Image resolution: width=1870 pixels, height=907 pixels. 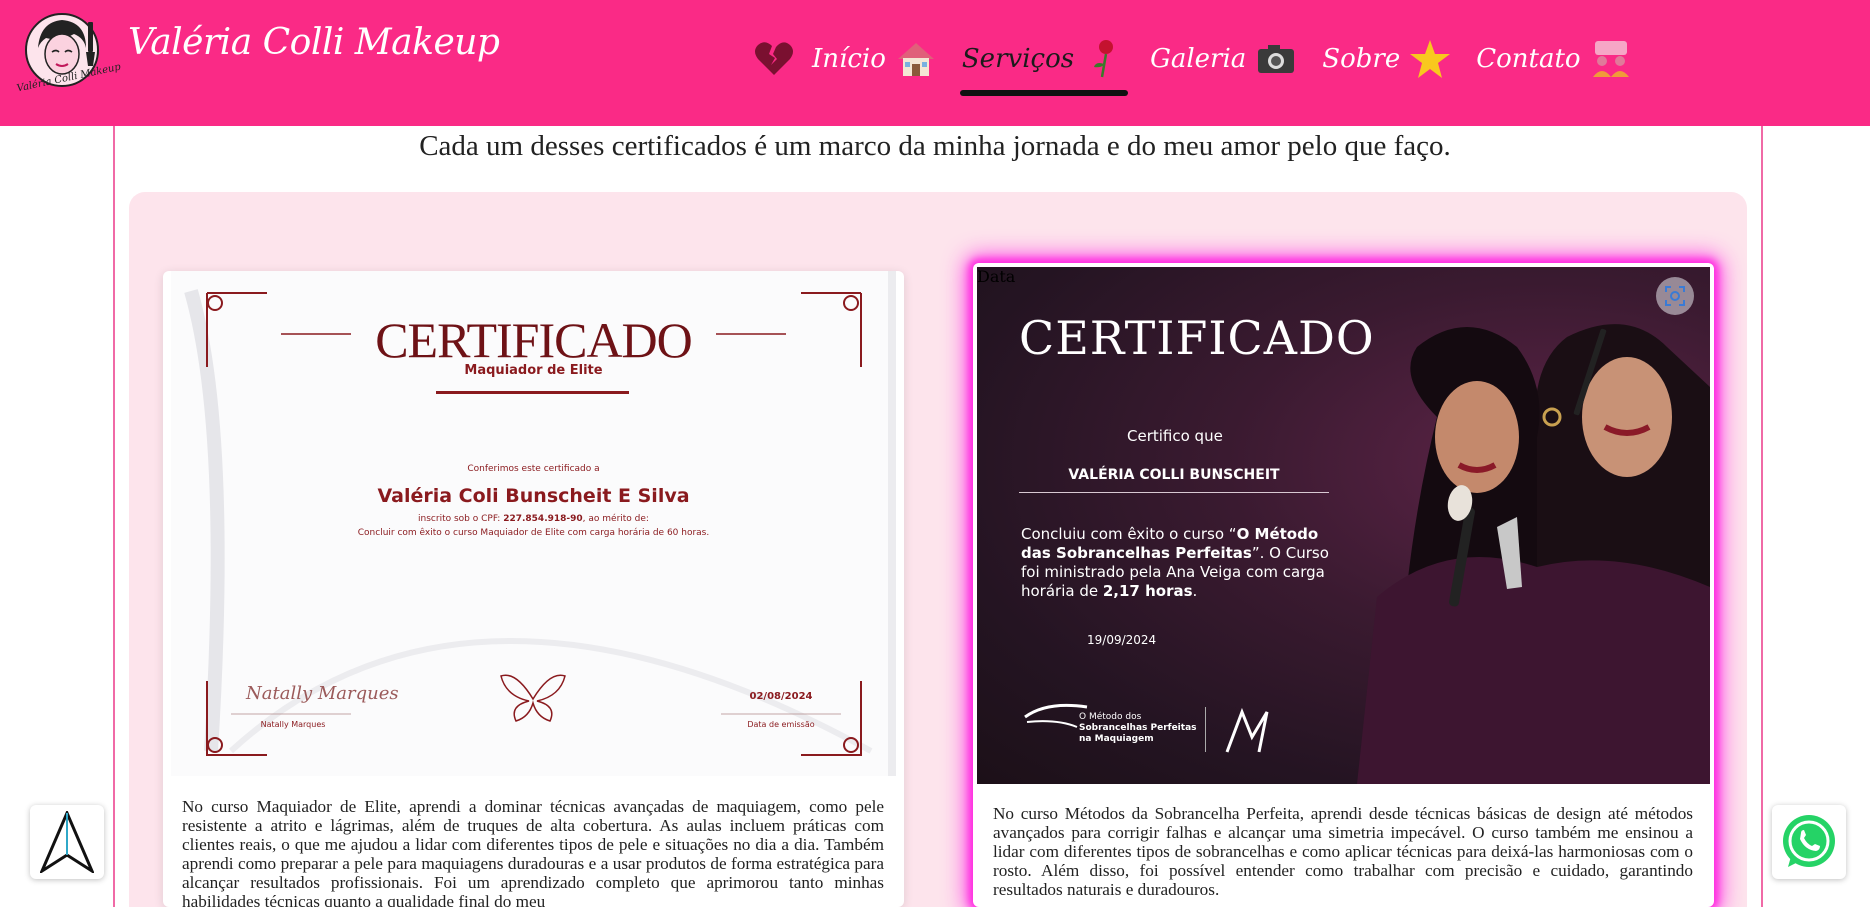 I want to click on nav-contato-label: Contato, so click(x=1528, y=59).